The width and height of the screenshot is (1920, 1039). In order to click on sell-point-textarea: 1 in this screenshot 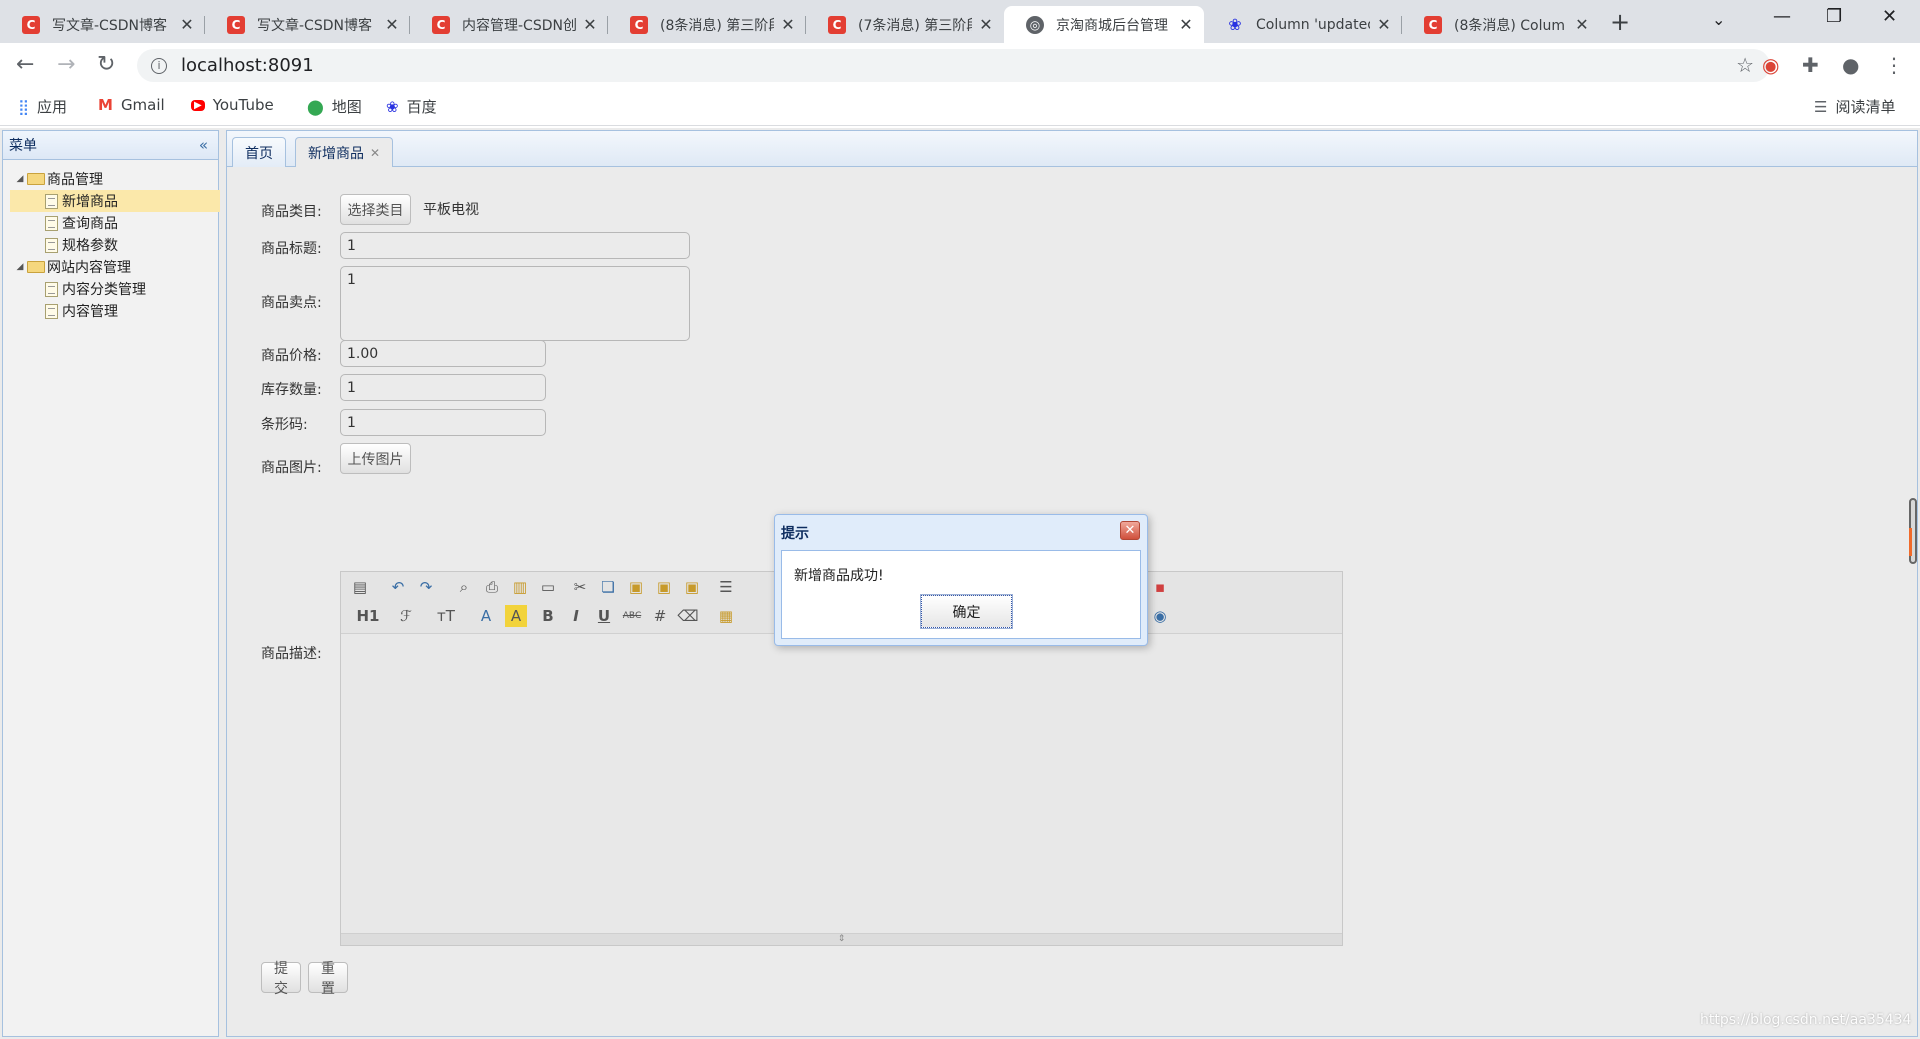, I will do `click(515, 303)`.